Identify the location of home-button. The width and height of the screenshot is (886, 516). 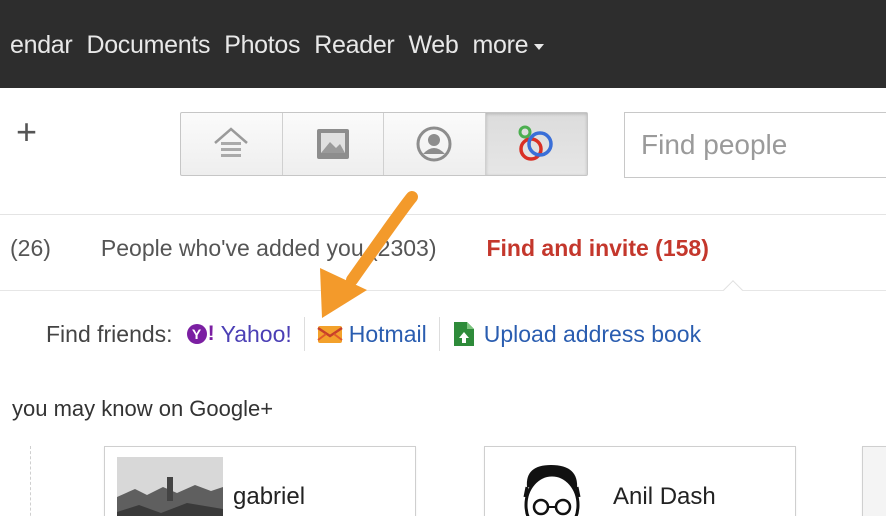
(232, 144).